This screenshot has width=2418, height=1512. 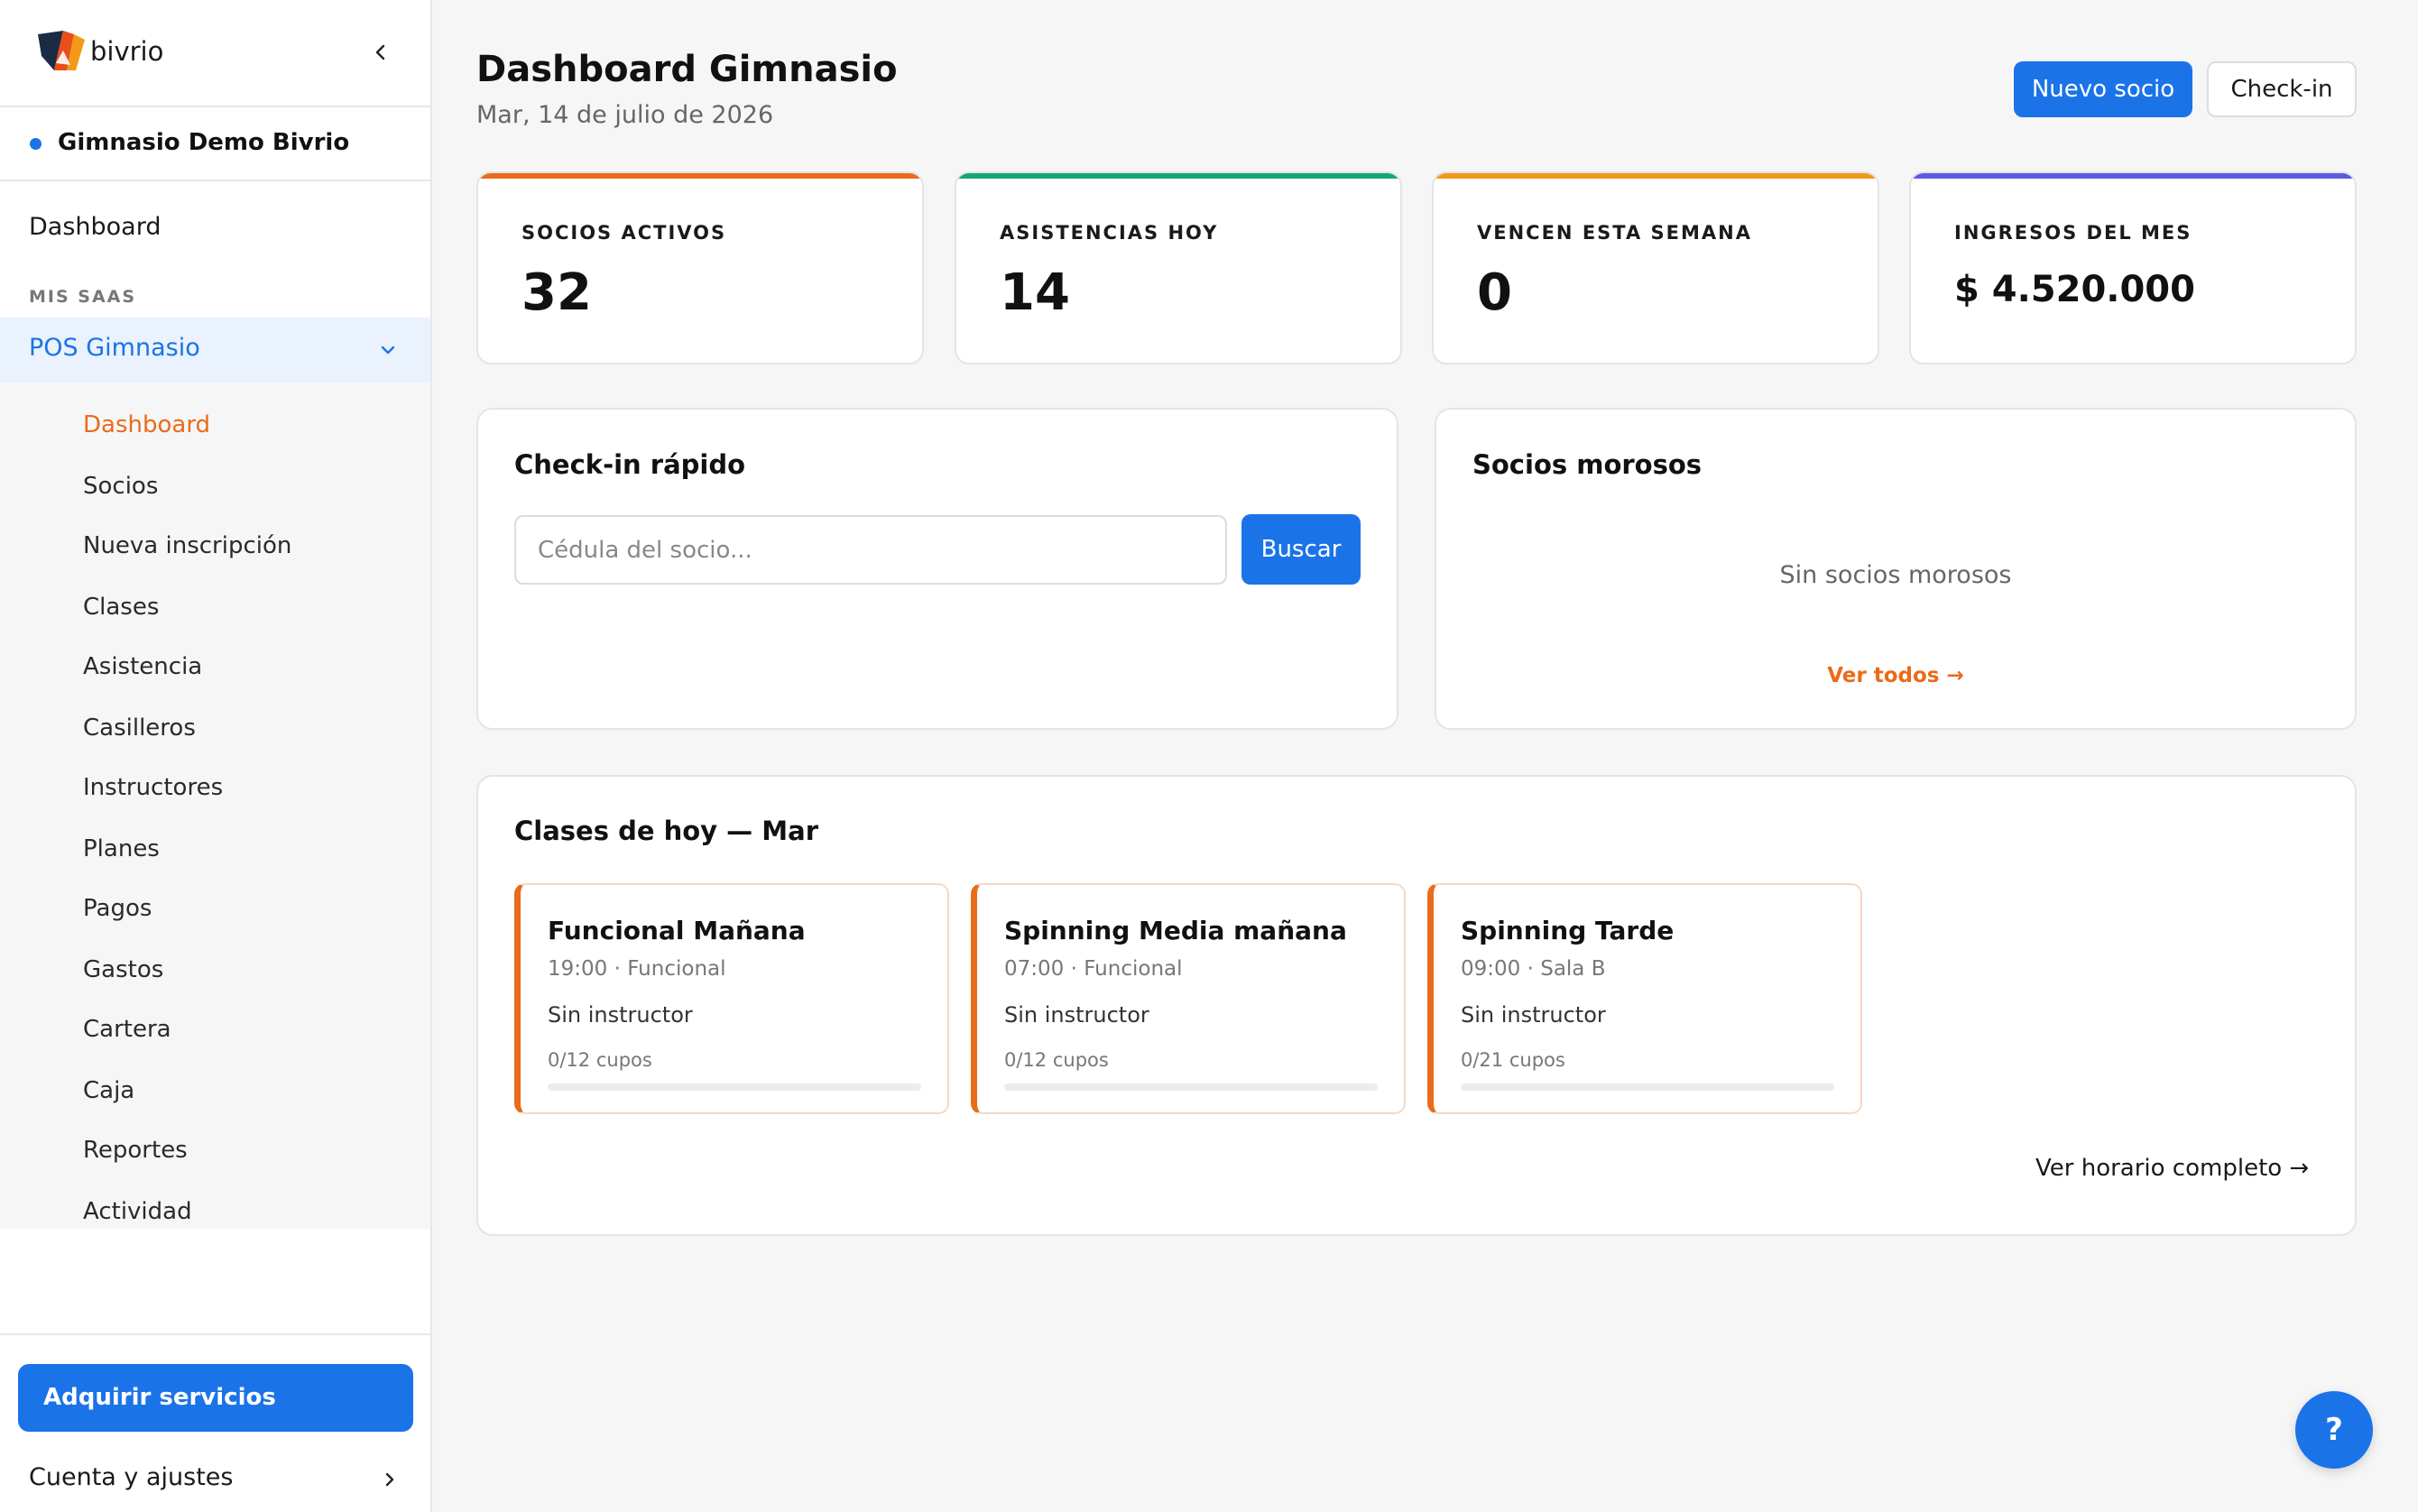 What do you see at coordinates (1534, 969) in the screenshot?
I see `class-meta: 09:00 · Sala B` at bounding box center [1534, 969].